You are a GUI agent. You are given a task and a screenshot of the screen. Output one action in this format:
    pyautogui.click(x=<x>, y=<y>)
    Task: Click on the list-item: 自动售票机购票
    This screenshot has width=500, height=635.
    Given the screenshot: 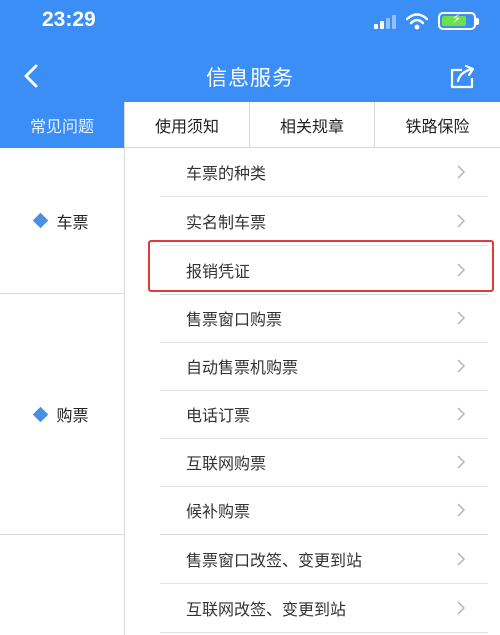 What is the action you would take?
    pyautogui.click(x=324, y=366)
    